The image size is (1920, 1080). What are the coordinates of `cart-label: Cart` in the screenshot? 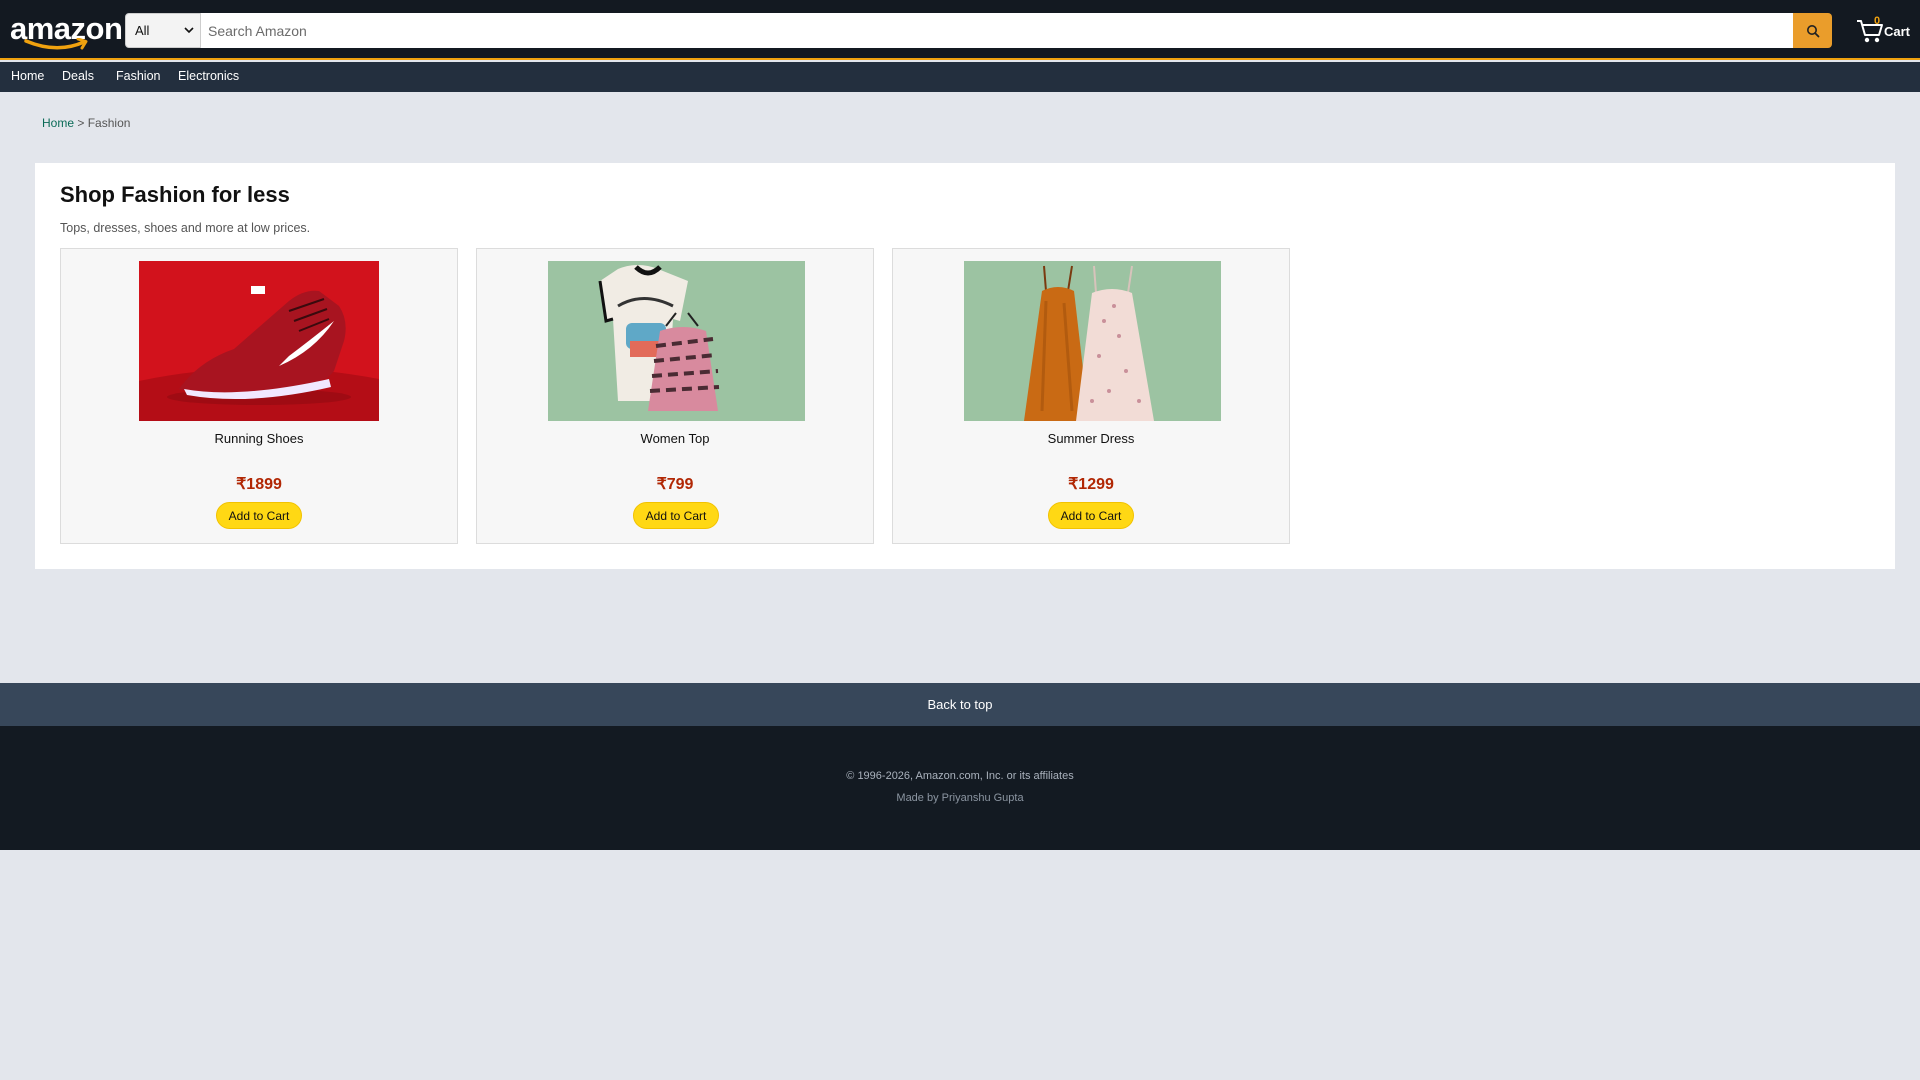 It's located at (1897, 31).